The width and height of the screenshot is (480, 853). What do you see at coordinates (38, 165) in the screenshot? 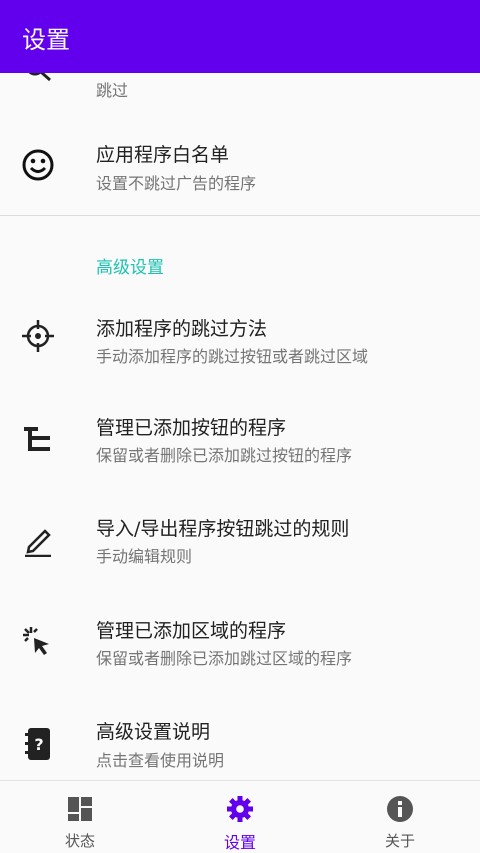
I see `smiley-icon` at bounding box center [38, 165].